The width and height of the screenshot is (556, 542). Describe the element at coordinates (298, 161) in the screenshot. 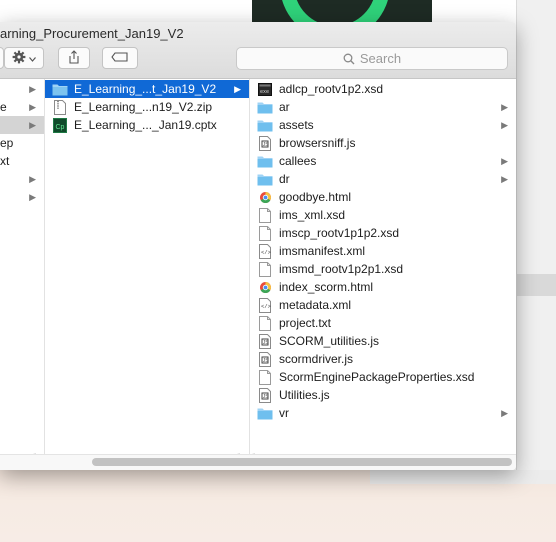

I see `file-name-label: callees` at that location.